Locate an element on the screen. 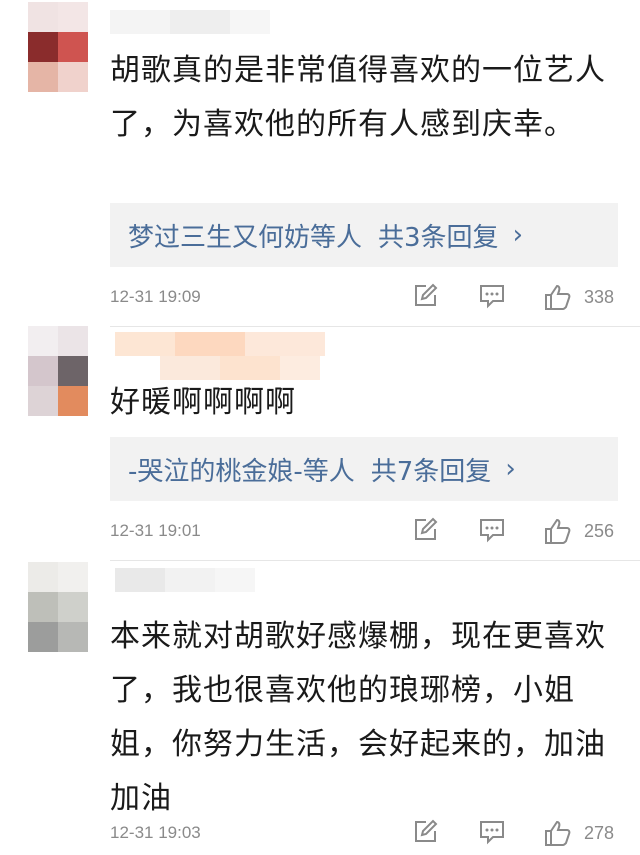 This screenshot has height=855, width=640. reply-names: -哭泣的桃金娘-等人 is located at coordinates (241, 471).